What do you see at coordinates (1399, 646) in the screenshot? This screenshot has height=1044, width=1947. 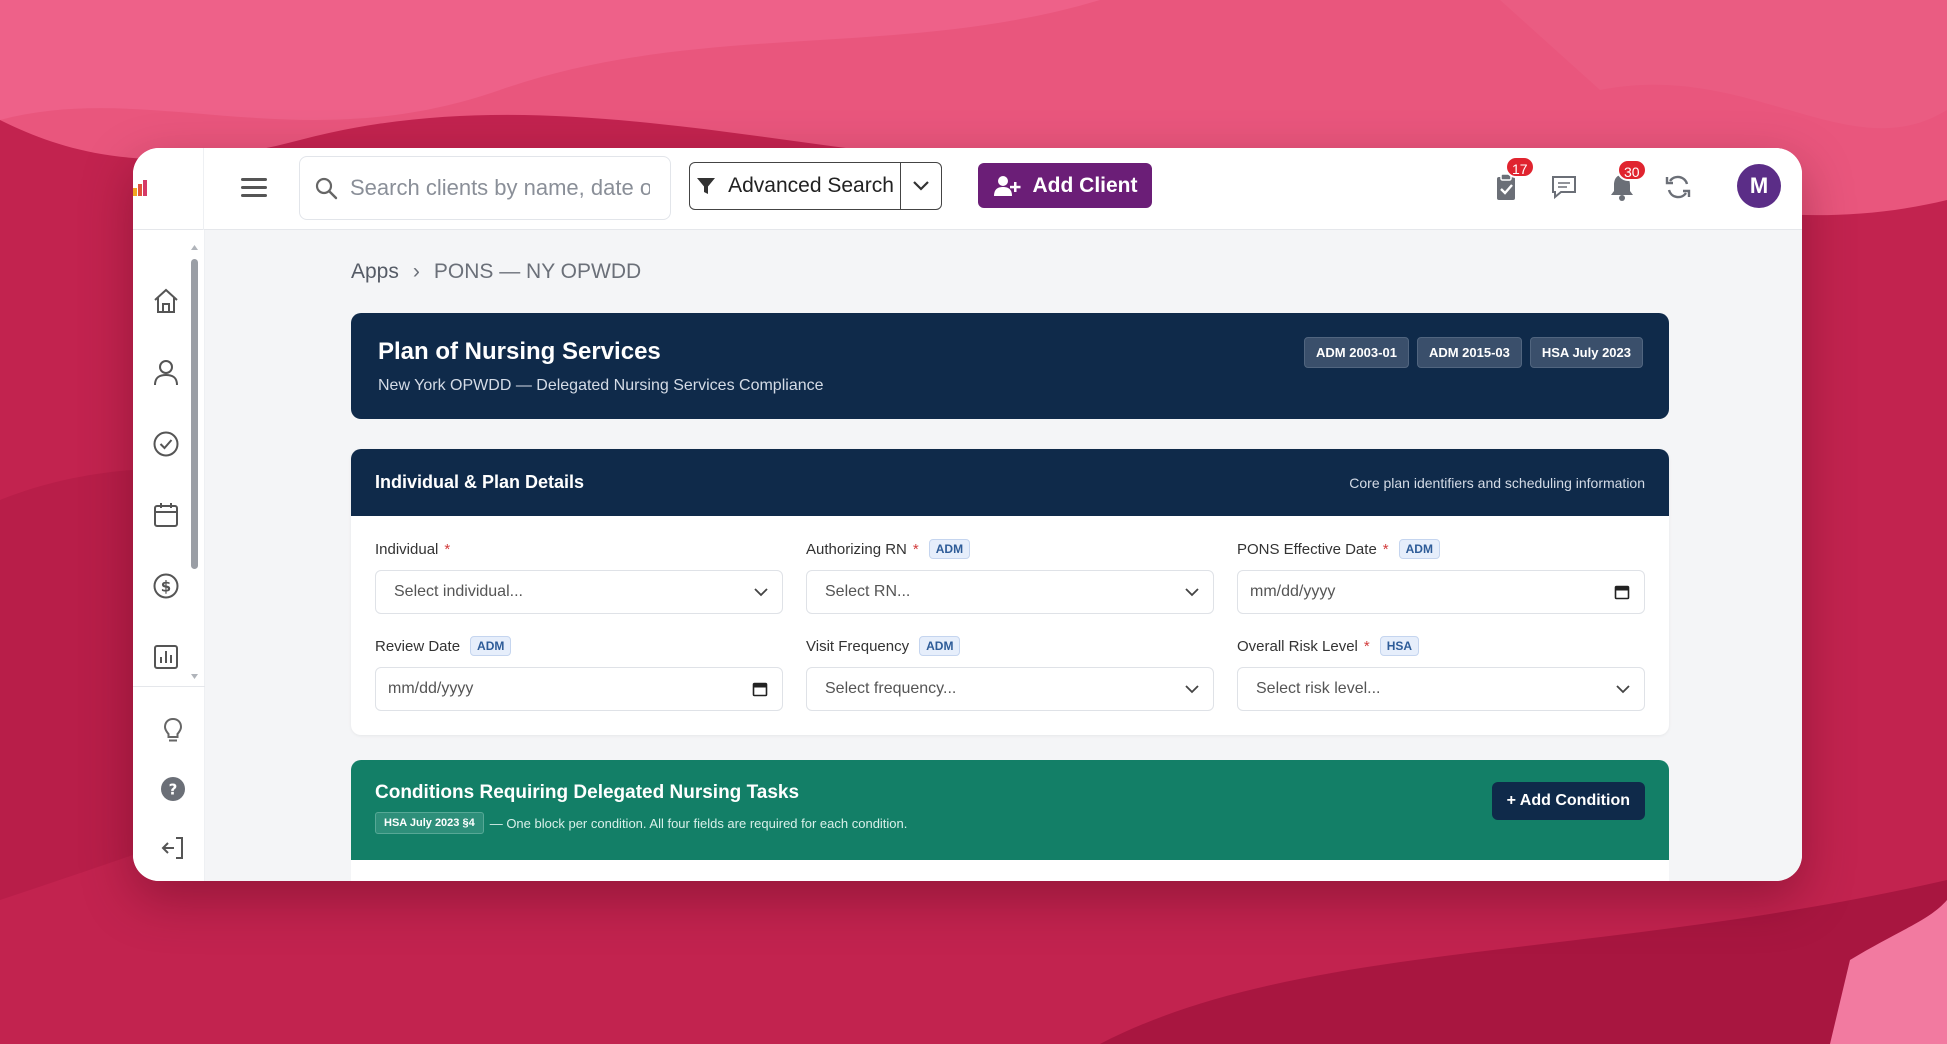 I see `regulation-pill: HSA` at bounding box center [1399, 646].